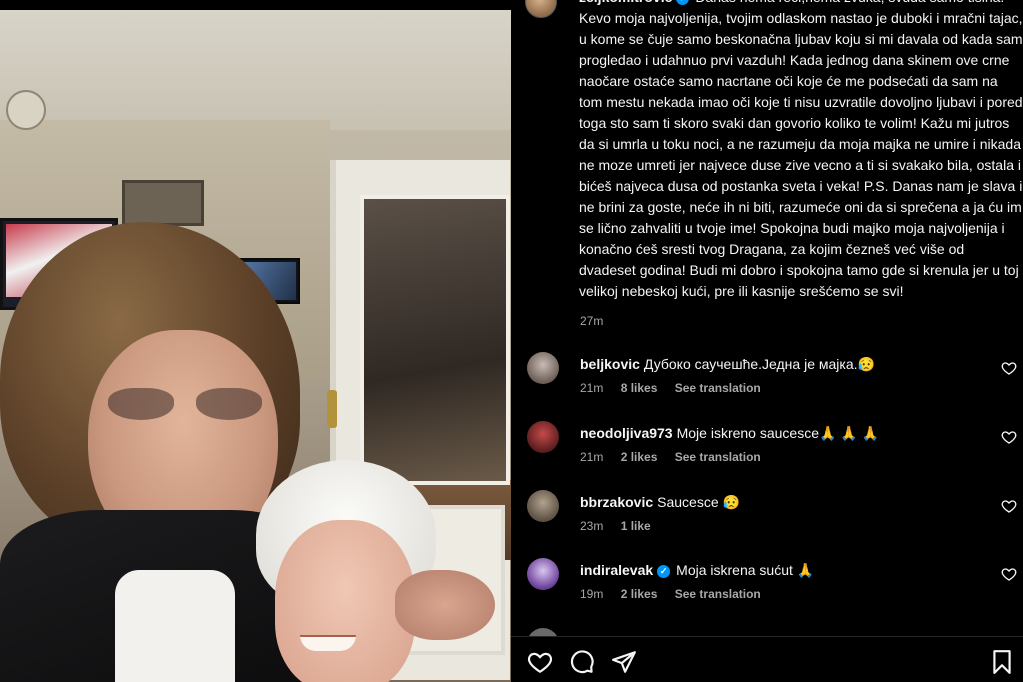 The image size is (1023, 682). What do you see at coordinates (163, 203) in the screenshot?
I see `photo-wall-picture` at bounding box center [163, 203].